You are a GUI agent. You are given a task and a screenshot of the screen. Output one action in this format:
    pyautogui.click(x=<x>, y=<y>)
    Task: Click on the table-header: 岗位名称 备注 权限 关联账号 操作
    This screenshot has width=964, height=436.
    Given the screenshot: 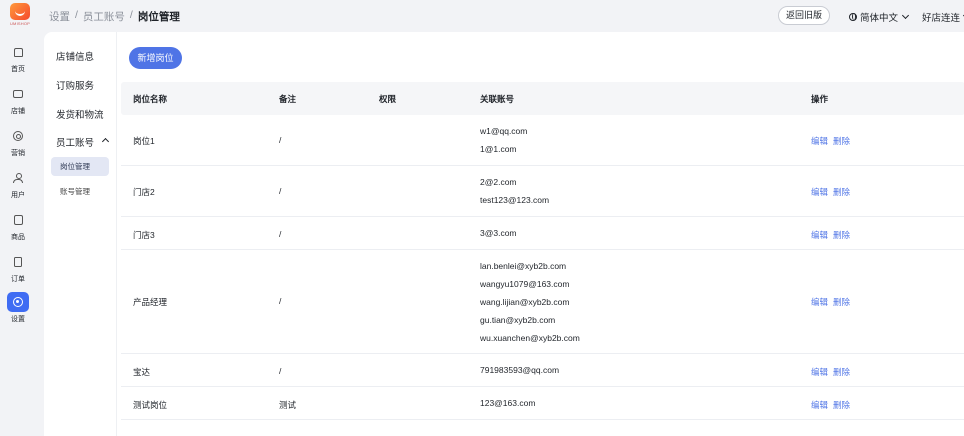 What is the action you would take?
    pyautogui.click(x=542, y=98)
    